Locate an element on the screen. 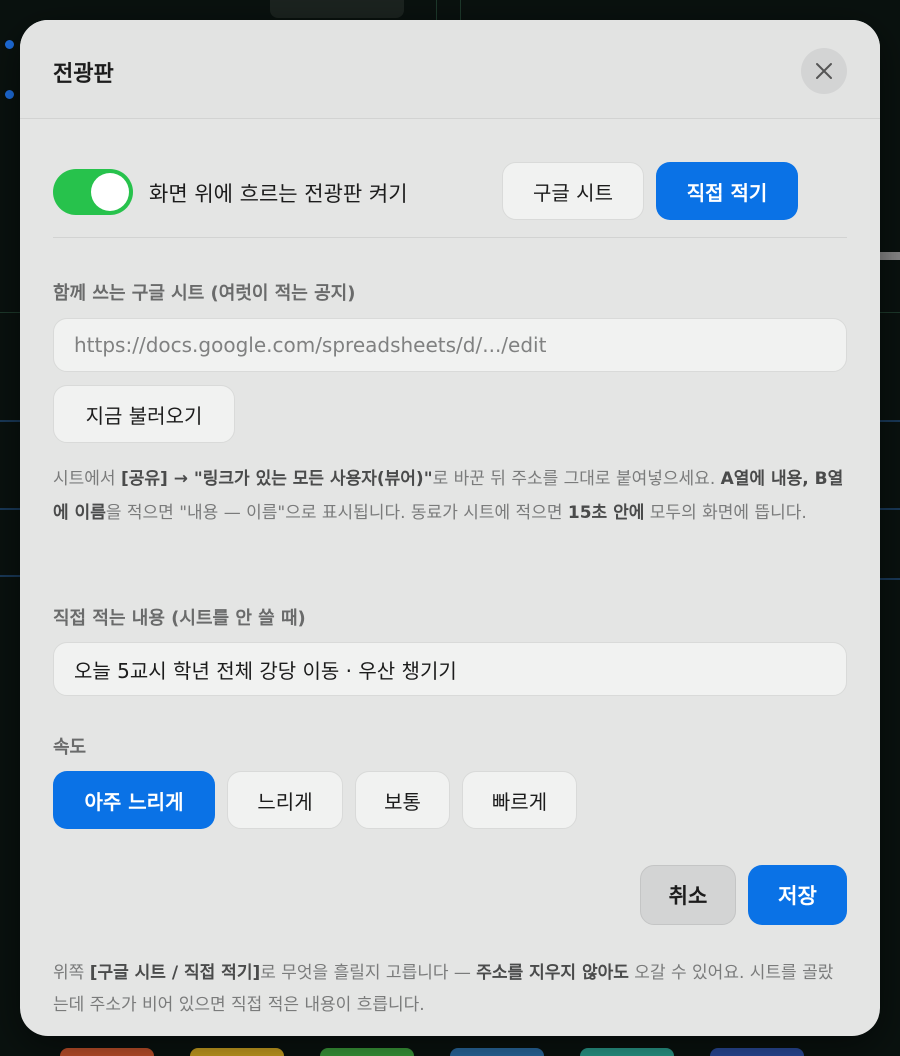  source-direct-button: 직접 적기 is located at coordinates (727, 191).